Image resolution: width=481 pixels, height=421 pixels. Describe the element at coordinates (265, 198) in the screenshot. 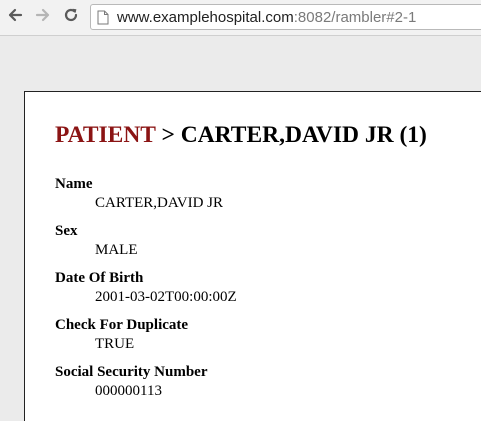

I see `field-name: Name CARTER,DAVID JR` at that location.